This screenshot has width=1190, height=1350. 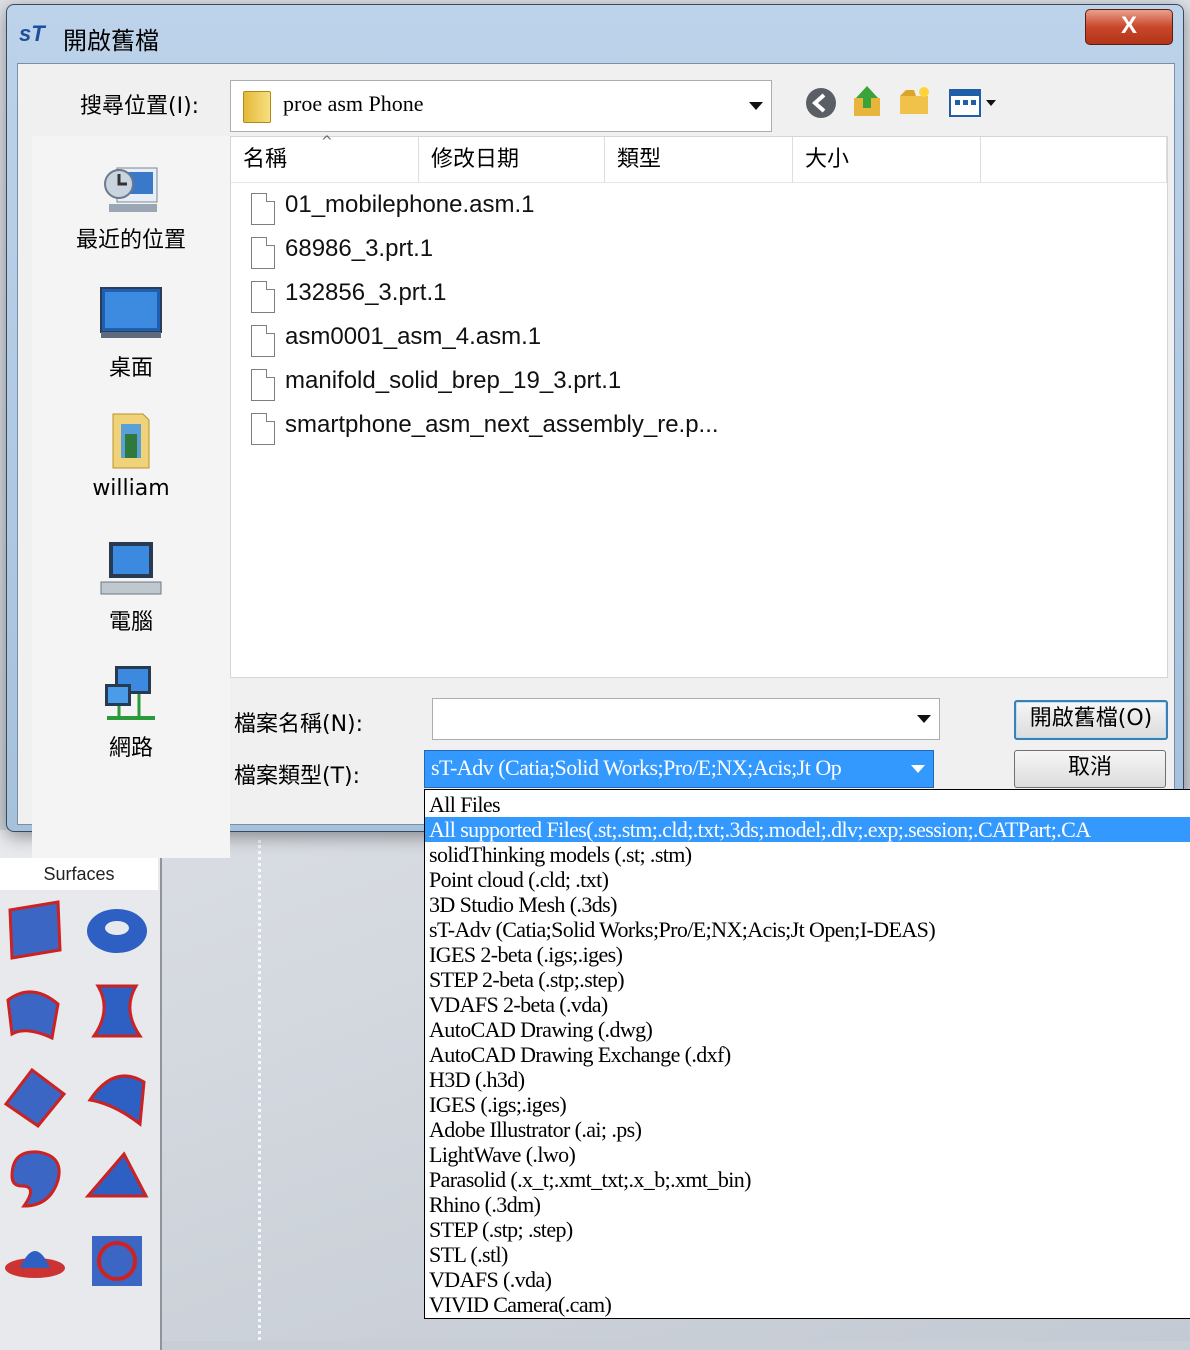 What do you see at coordinates (807, 1004) in the screenshot?
I see `filetype-option: VDAFS 2-beta (.vda)` at bounding box center [807, 1004].